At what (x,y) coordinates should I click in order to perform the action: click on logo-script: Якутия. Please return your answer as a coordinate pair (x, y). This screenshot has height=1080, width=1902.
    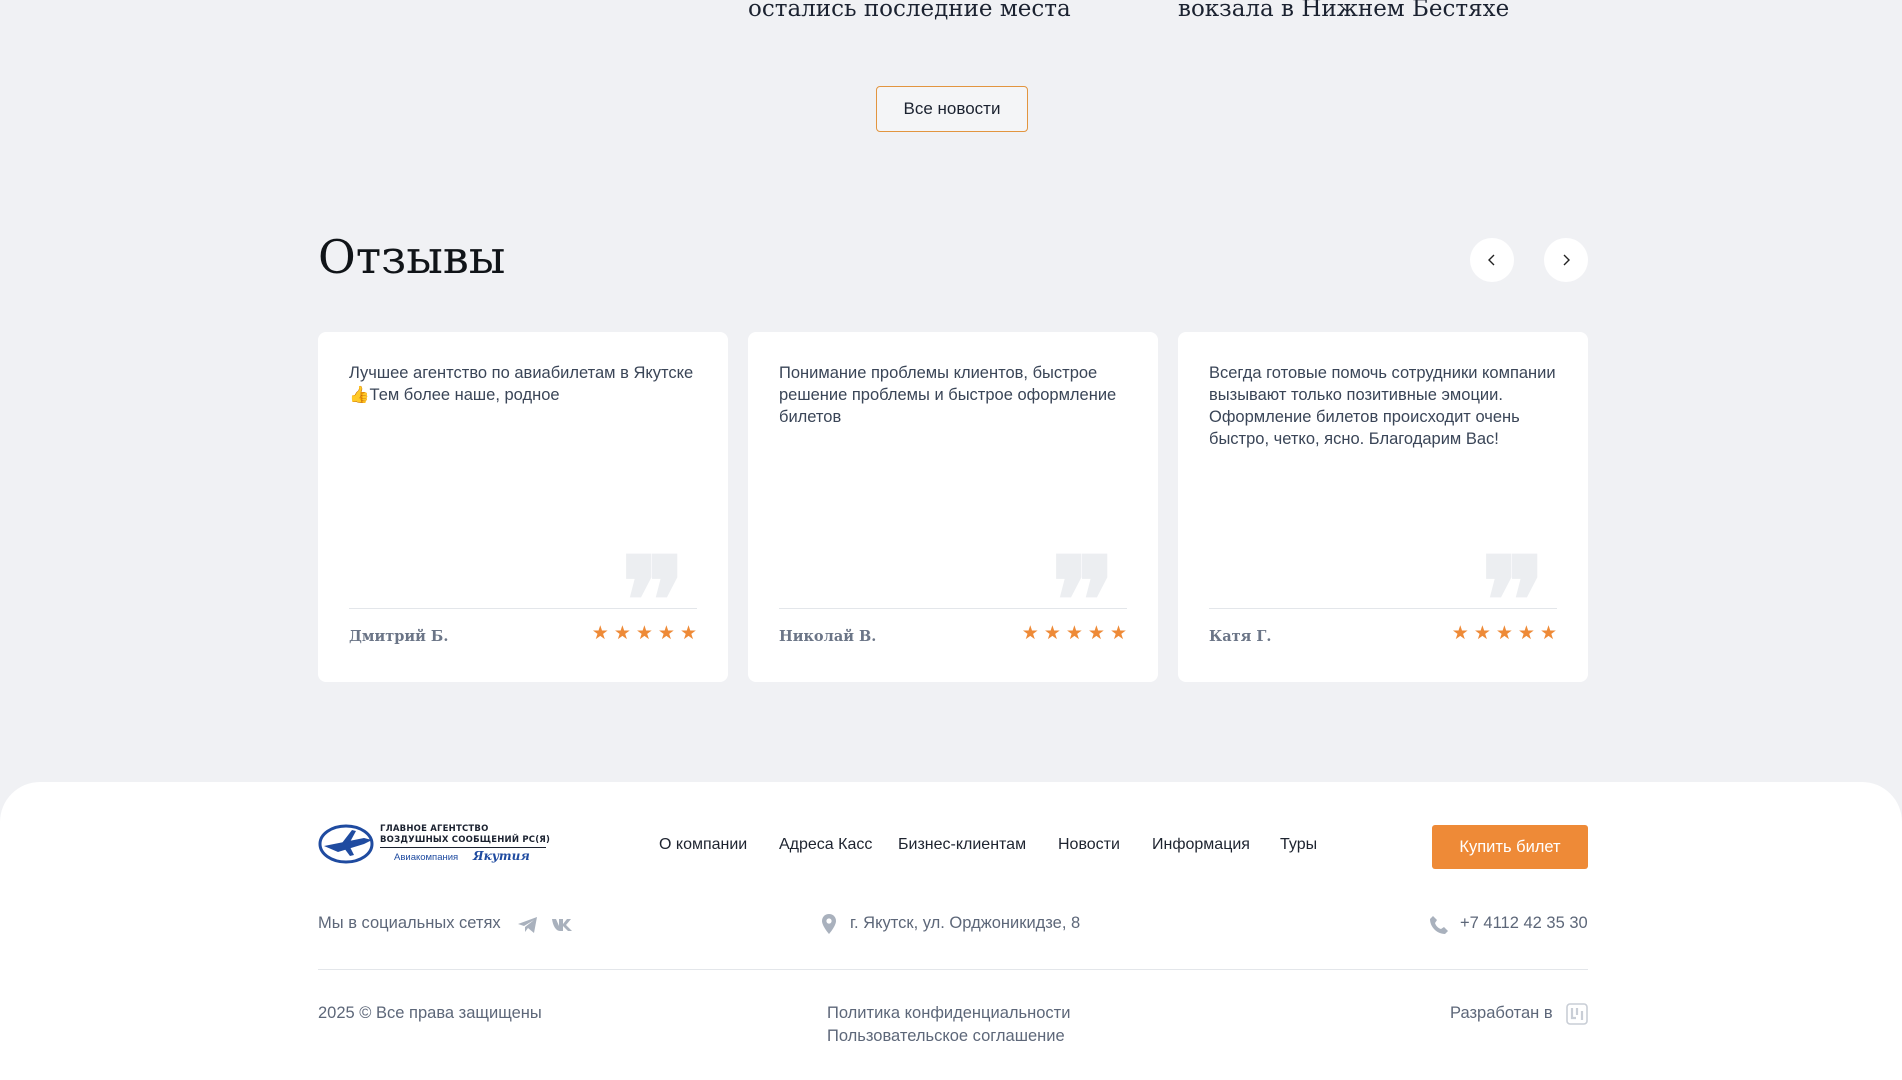
    Looking at the image, I should click on (501, 856).